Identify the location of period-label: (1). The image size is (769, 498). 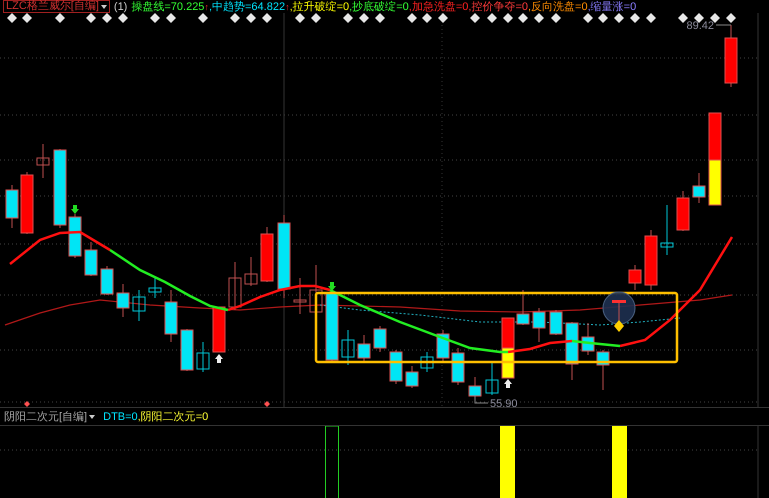
(121, 6).